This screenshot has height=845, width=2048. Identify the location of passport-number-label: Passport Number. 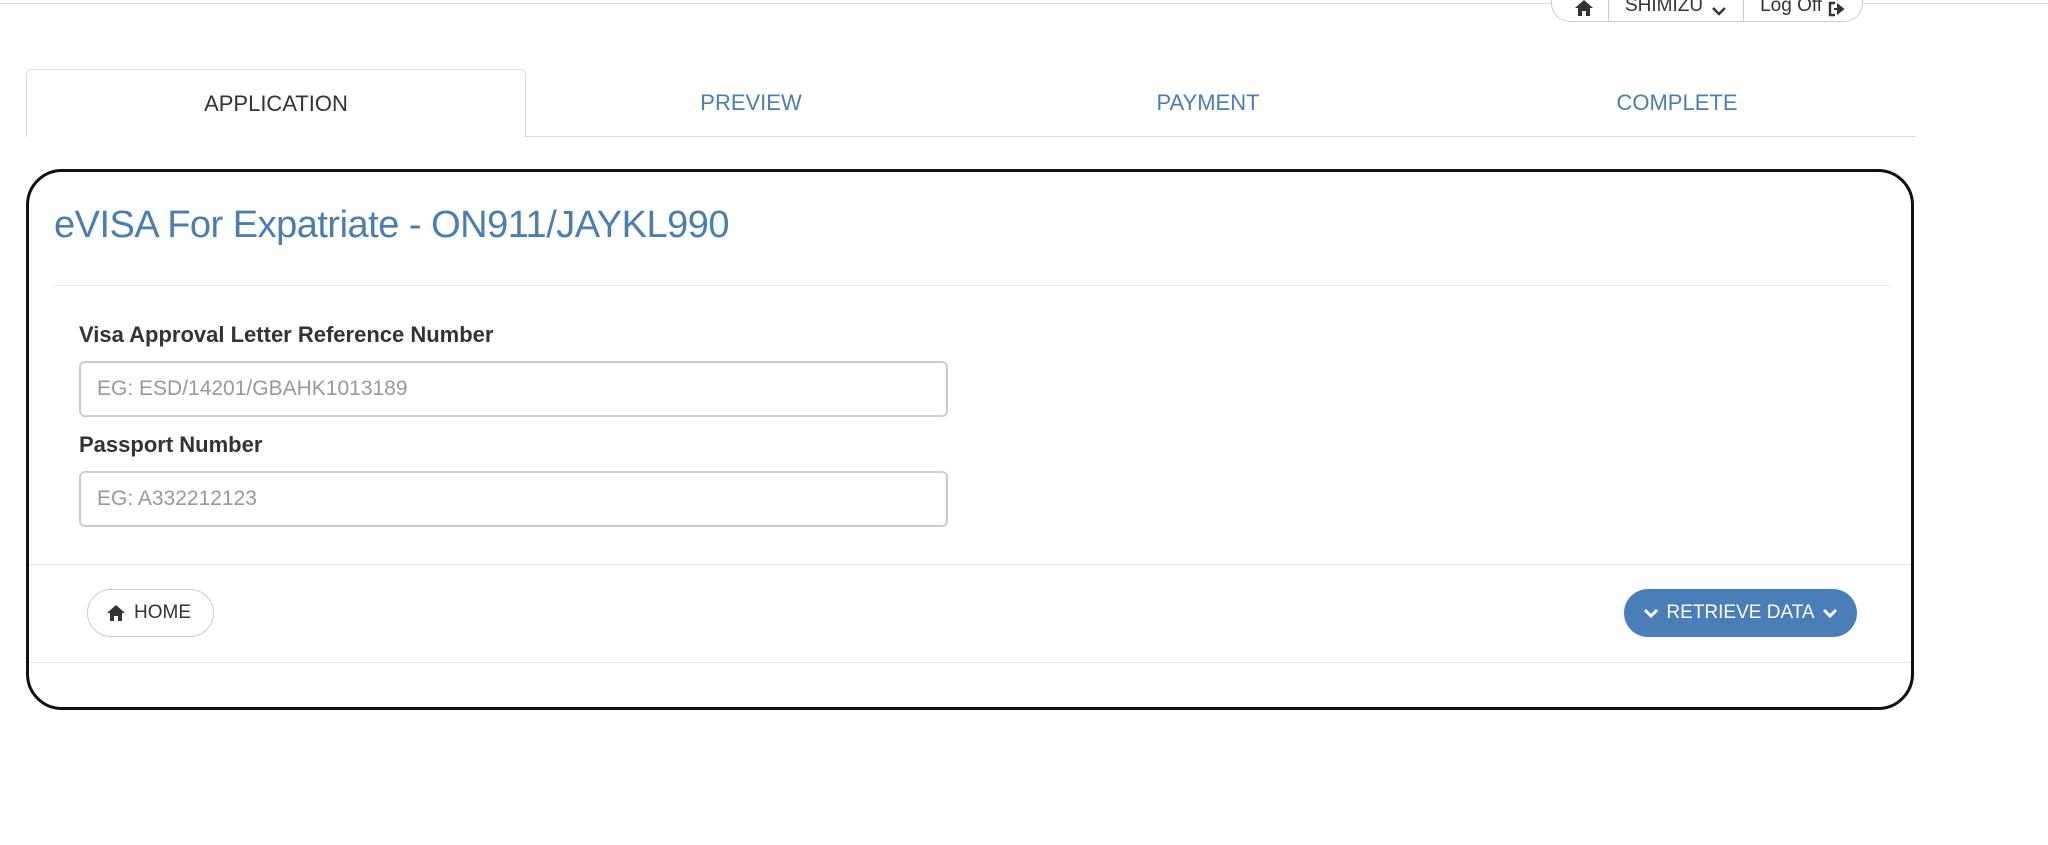
(171, 444).